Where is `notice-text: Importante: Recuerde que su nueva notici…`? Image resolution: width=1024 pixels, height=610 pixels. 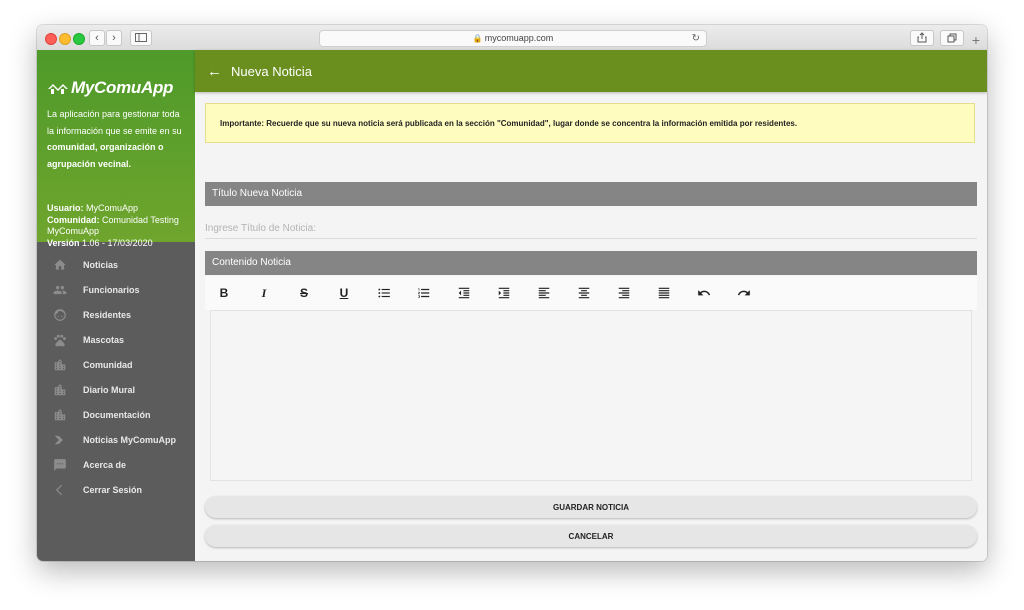 notice-text: Importante: Recuerde que su nueva notici… is located at coordinates (509, 123).